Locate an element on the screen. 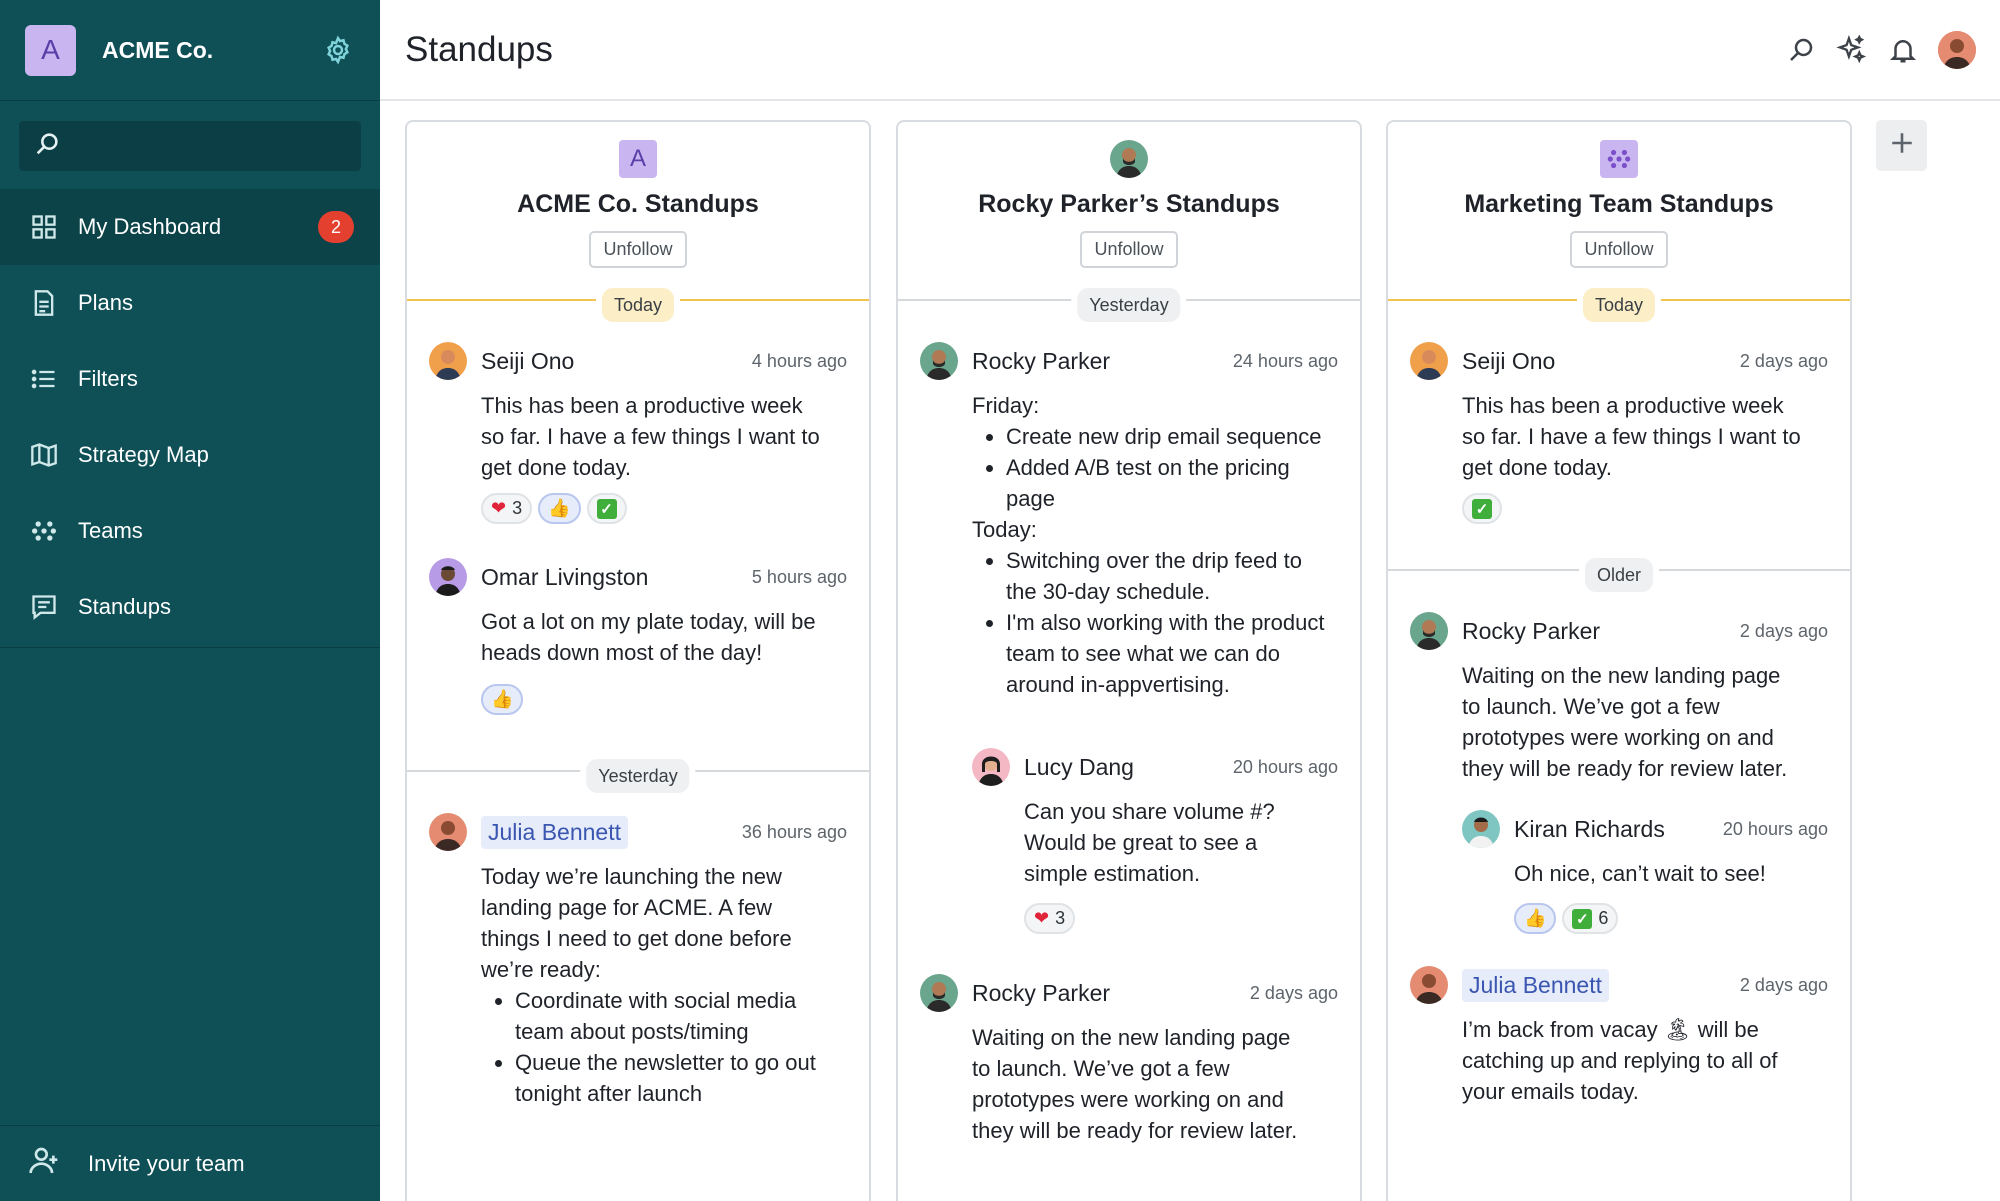  post-line: This has been a productive week is located at coordinates (642, 405).